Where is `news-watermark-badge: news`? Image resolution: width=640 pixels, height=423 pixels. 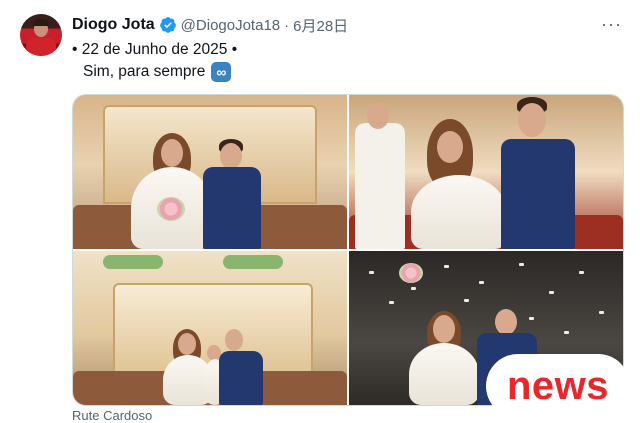
news-watermark-badge: news is located at coordinates (558, 386).